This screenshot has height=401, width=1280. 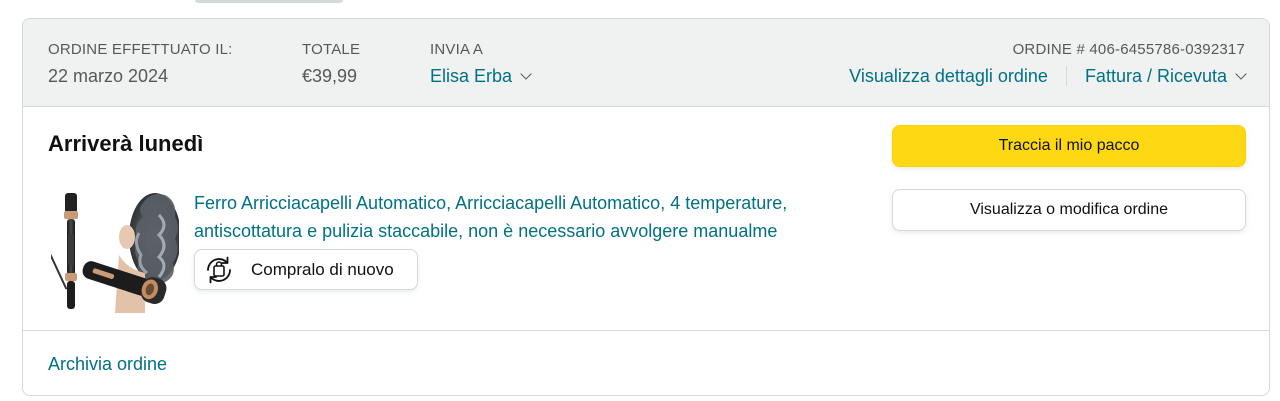 What do you see at coordinates (322, 269) in the screenshot?
I see `buy-again-label: Compralo di nuovo` at bounding box center [322, 269].